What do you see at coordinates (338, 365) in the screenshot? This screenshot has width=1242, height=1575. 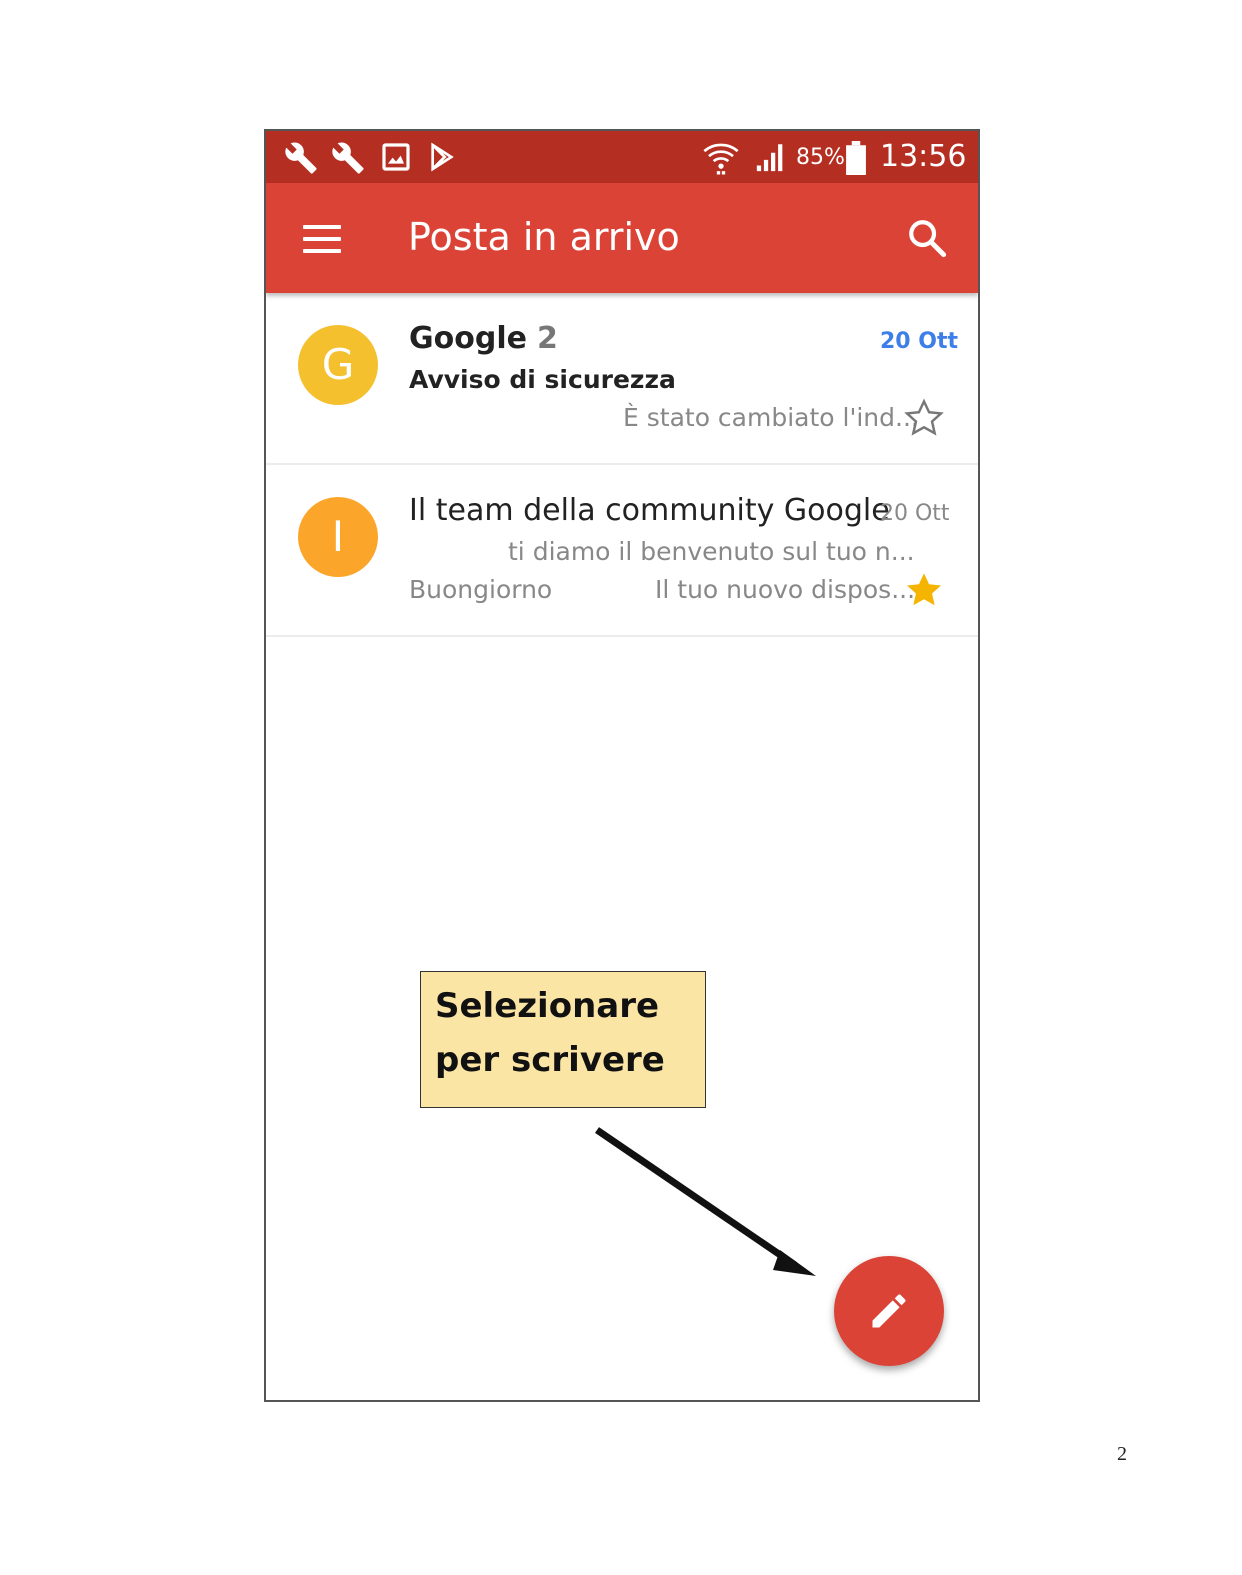 I see `avatar: G` at bounding box center [338, 365].